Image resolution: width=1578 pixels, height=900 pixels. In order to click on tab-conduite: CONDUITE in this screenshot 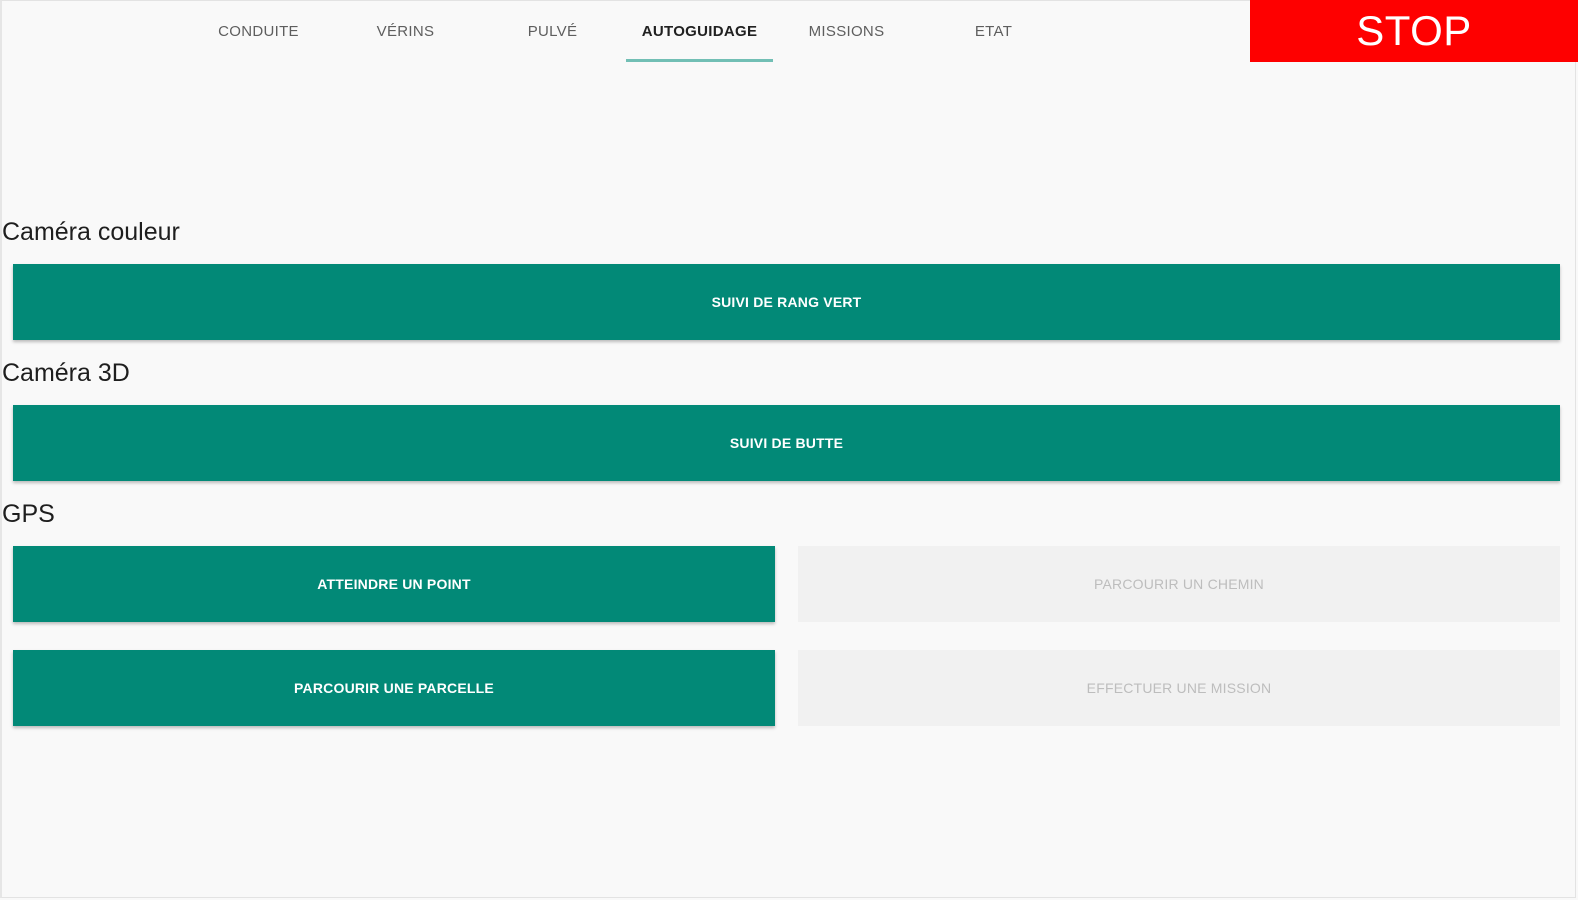, I will do `click(258, 31)`.